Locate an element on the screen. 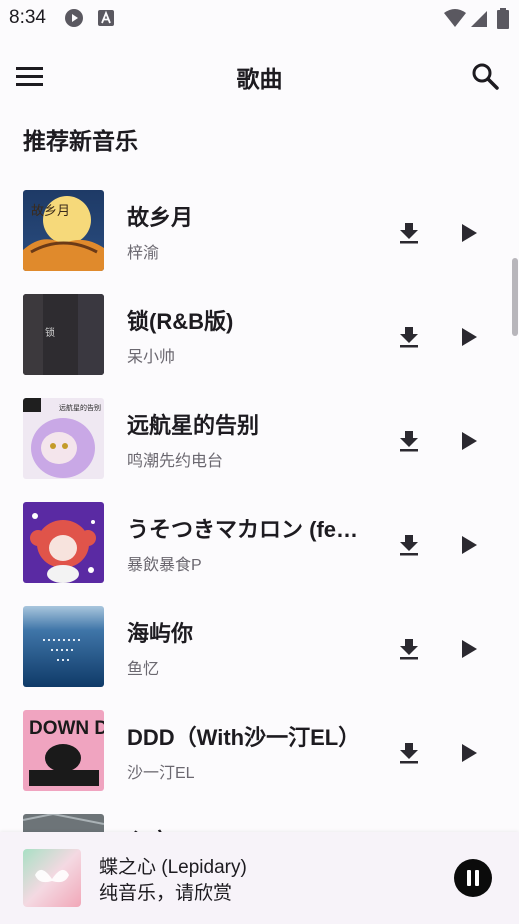 The width and height of the screenshot is (519, 924). list-item: 远航星的告别 远航星的告别 鸣潮先约电台 is located at coordinates (259, 434).